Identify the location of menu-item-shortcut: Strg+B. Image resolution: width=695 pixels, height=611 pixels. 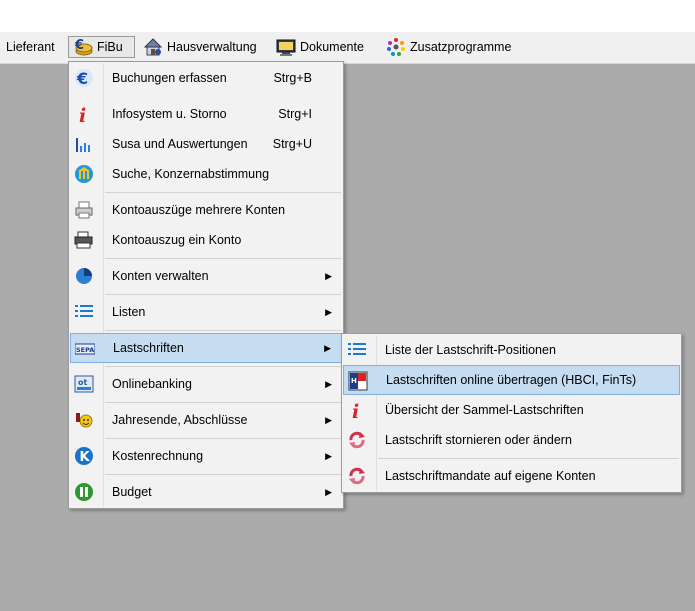
(292, 78).